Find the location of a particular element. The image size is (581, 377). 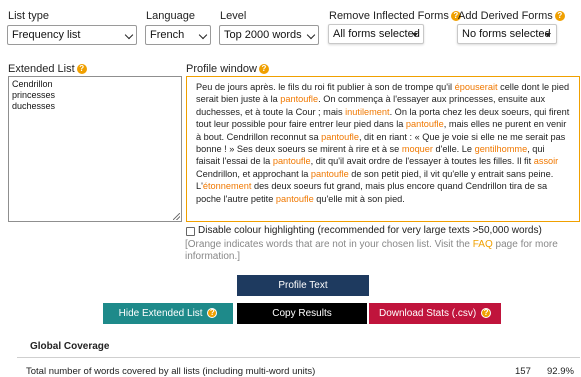

disable-highlighting-checkbox is located at coordinates (190, 231).